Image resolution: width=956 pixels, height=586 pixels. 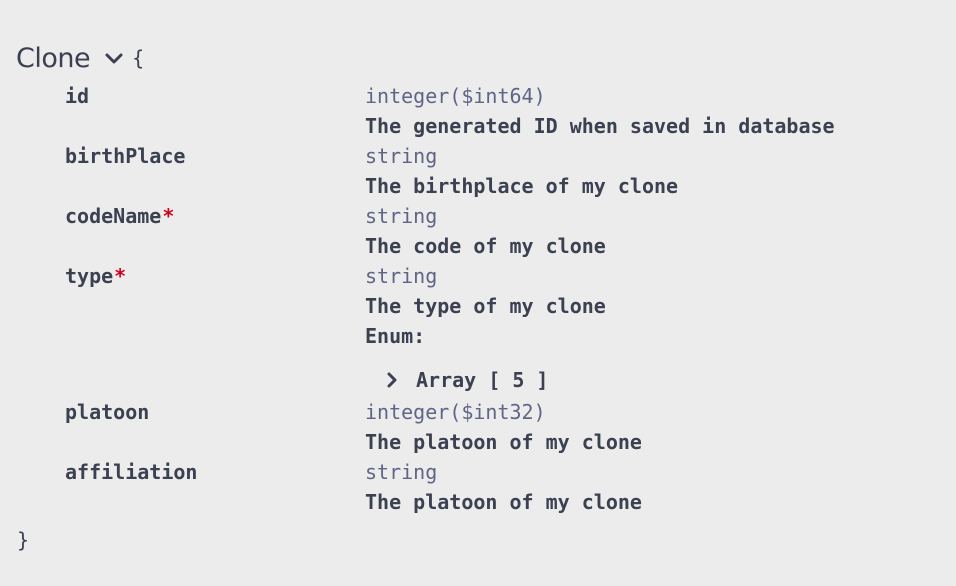 I want to click on open-brace: {, so click(x=138, y=58).